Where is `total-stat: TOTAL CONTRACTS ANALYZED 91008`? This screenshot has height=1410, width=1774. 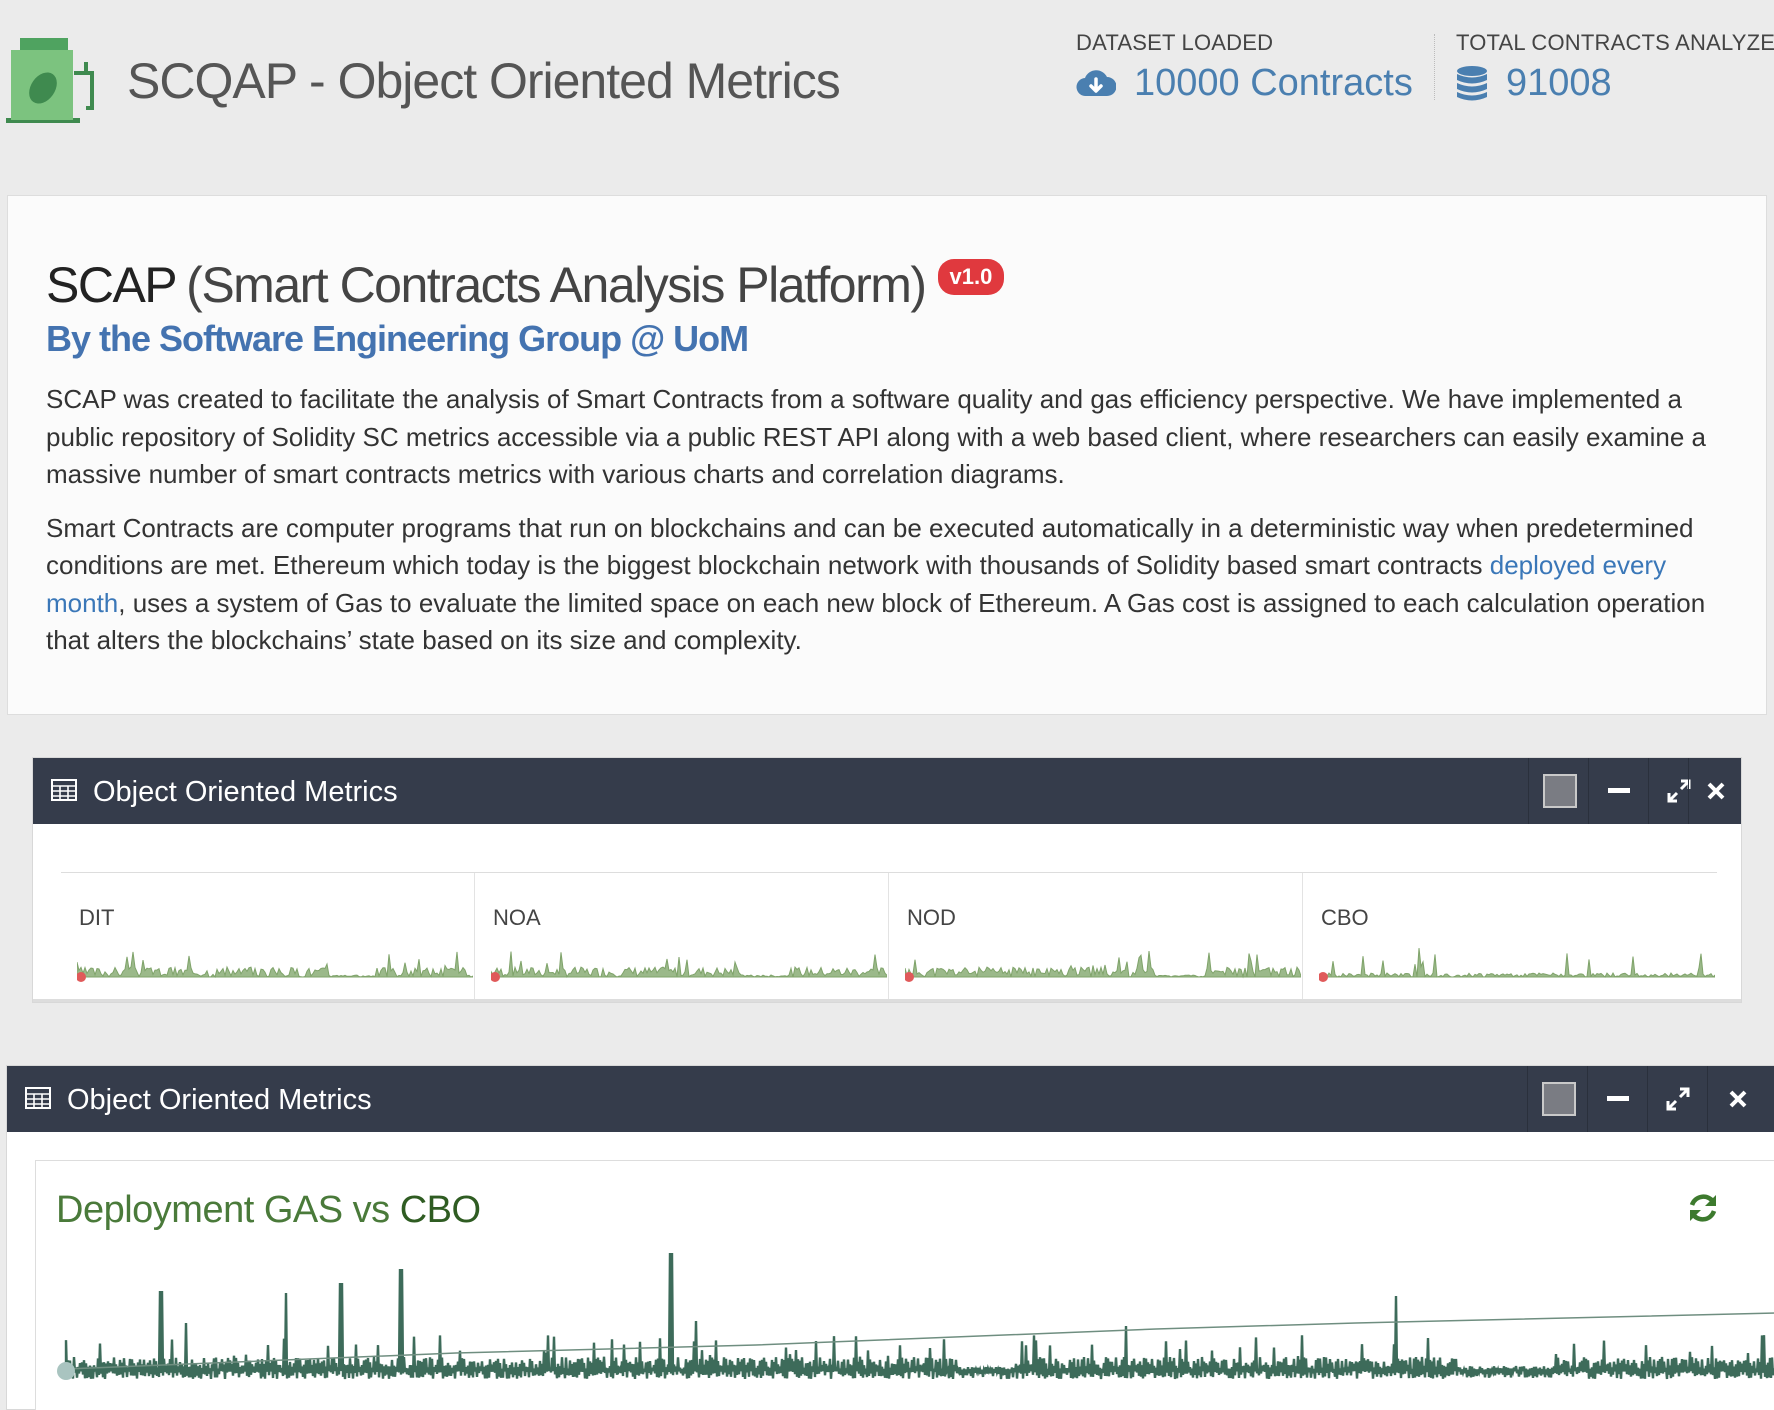 total-stat: TOTAL CONTRACTS ANALYZED 91008 is located at coordinates (1615, 67).